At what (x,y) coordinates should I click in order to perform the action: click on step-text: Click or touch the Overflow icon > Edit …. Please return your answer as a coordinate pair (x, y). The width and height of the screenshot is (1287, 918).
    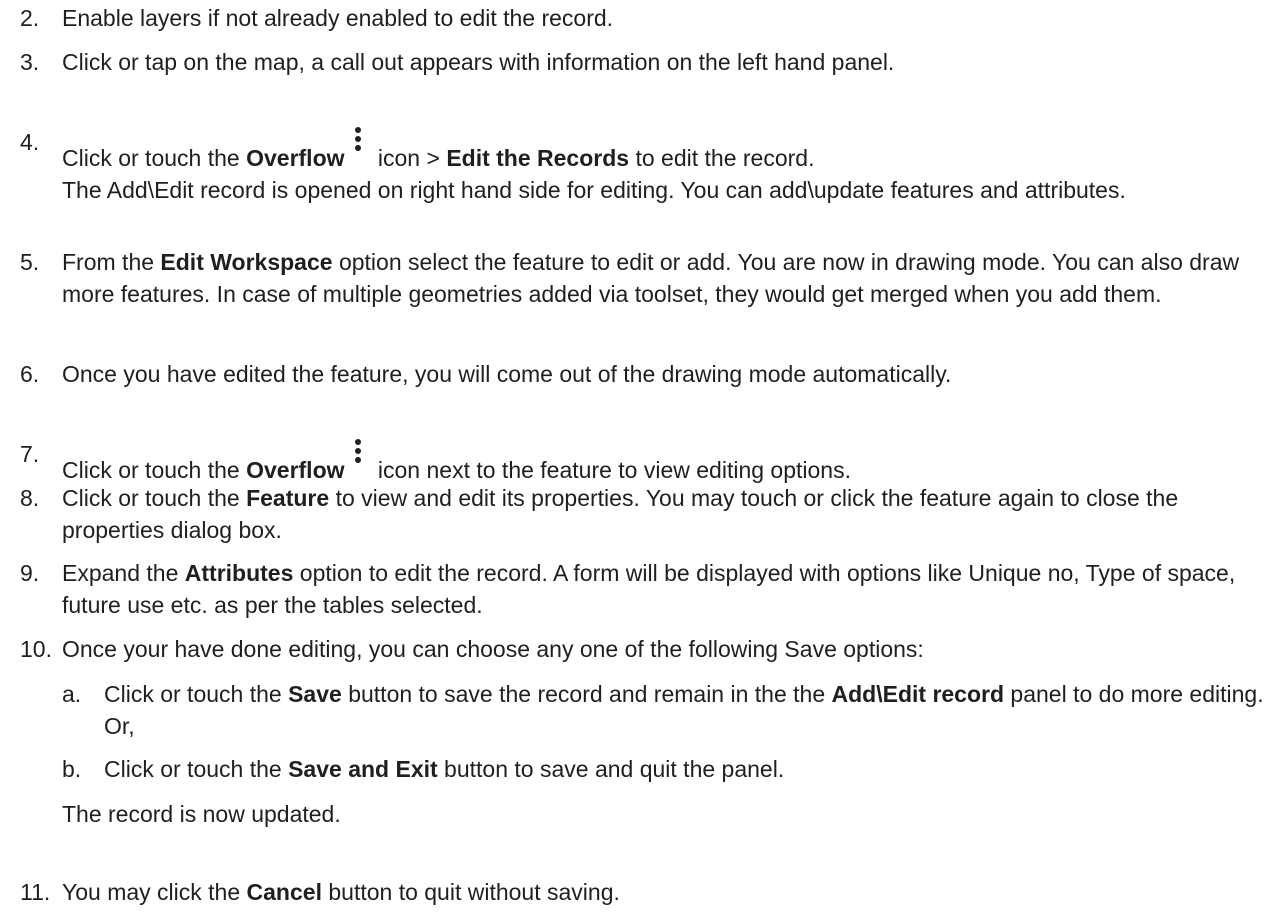
    Looking at the image, I should click on (669, 166).